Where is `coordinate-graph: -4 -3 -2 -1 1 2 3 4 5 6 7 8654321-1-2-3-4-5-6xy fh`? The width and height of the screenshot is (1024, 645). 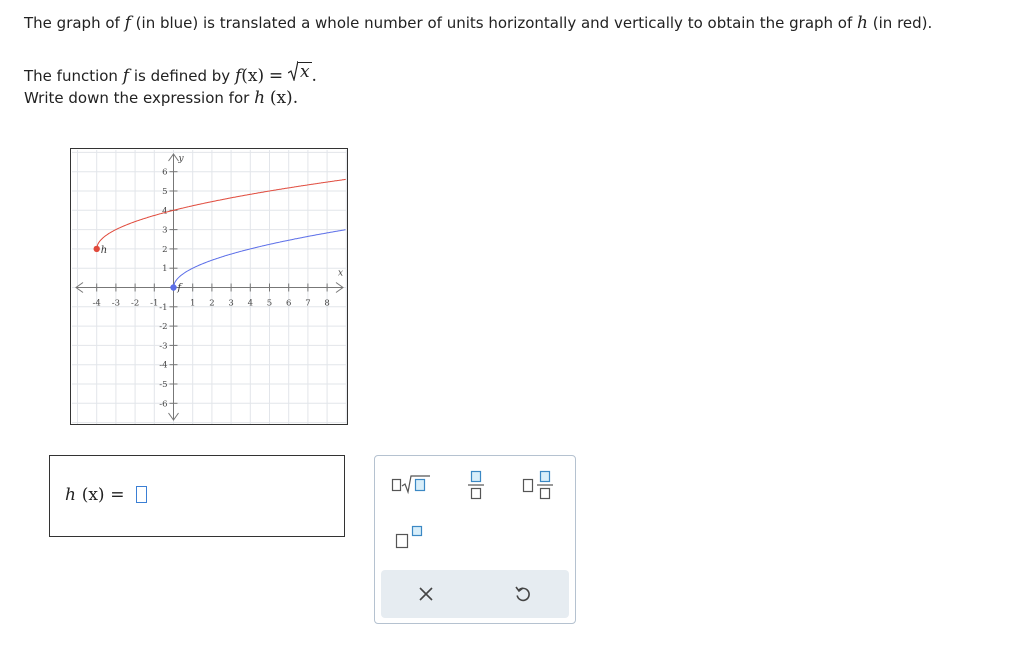 coordinate-graph: -4 -3 -2 -1 1 2 3 4 5 6 7 8654321-1-2-3-4-5-6xy fh is located at coordinates (209, 286).